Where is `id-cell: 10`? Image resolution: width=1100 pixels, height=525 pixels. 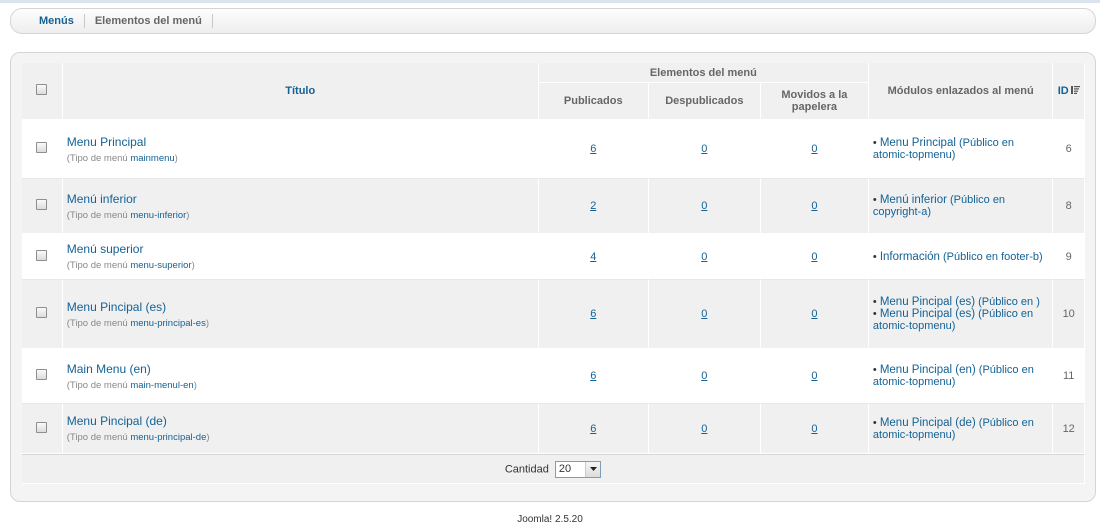 id-cell: 10 is located at coordinates (1069, 314).